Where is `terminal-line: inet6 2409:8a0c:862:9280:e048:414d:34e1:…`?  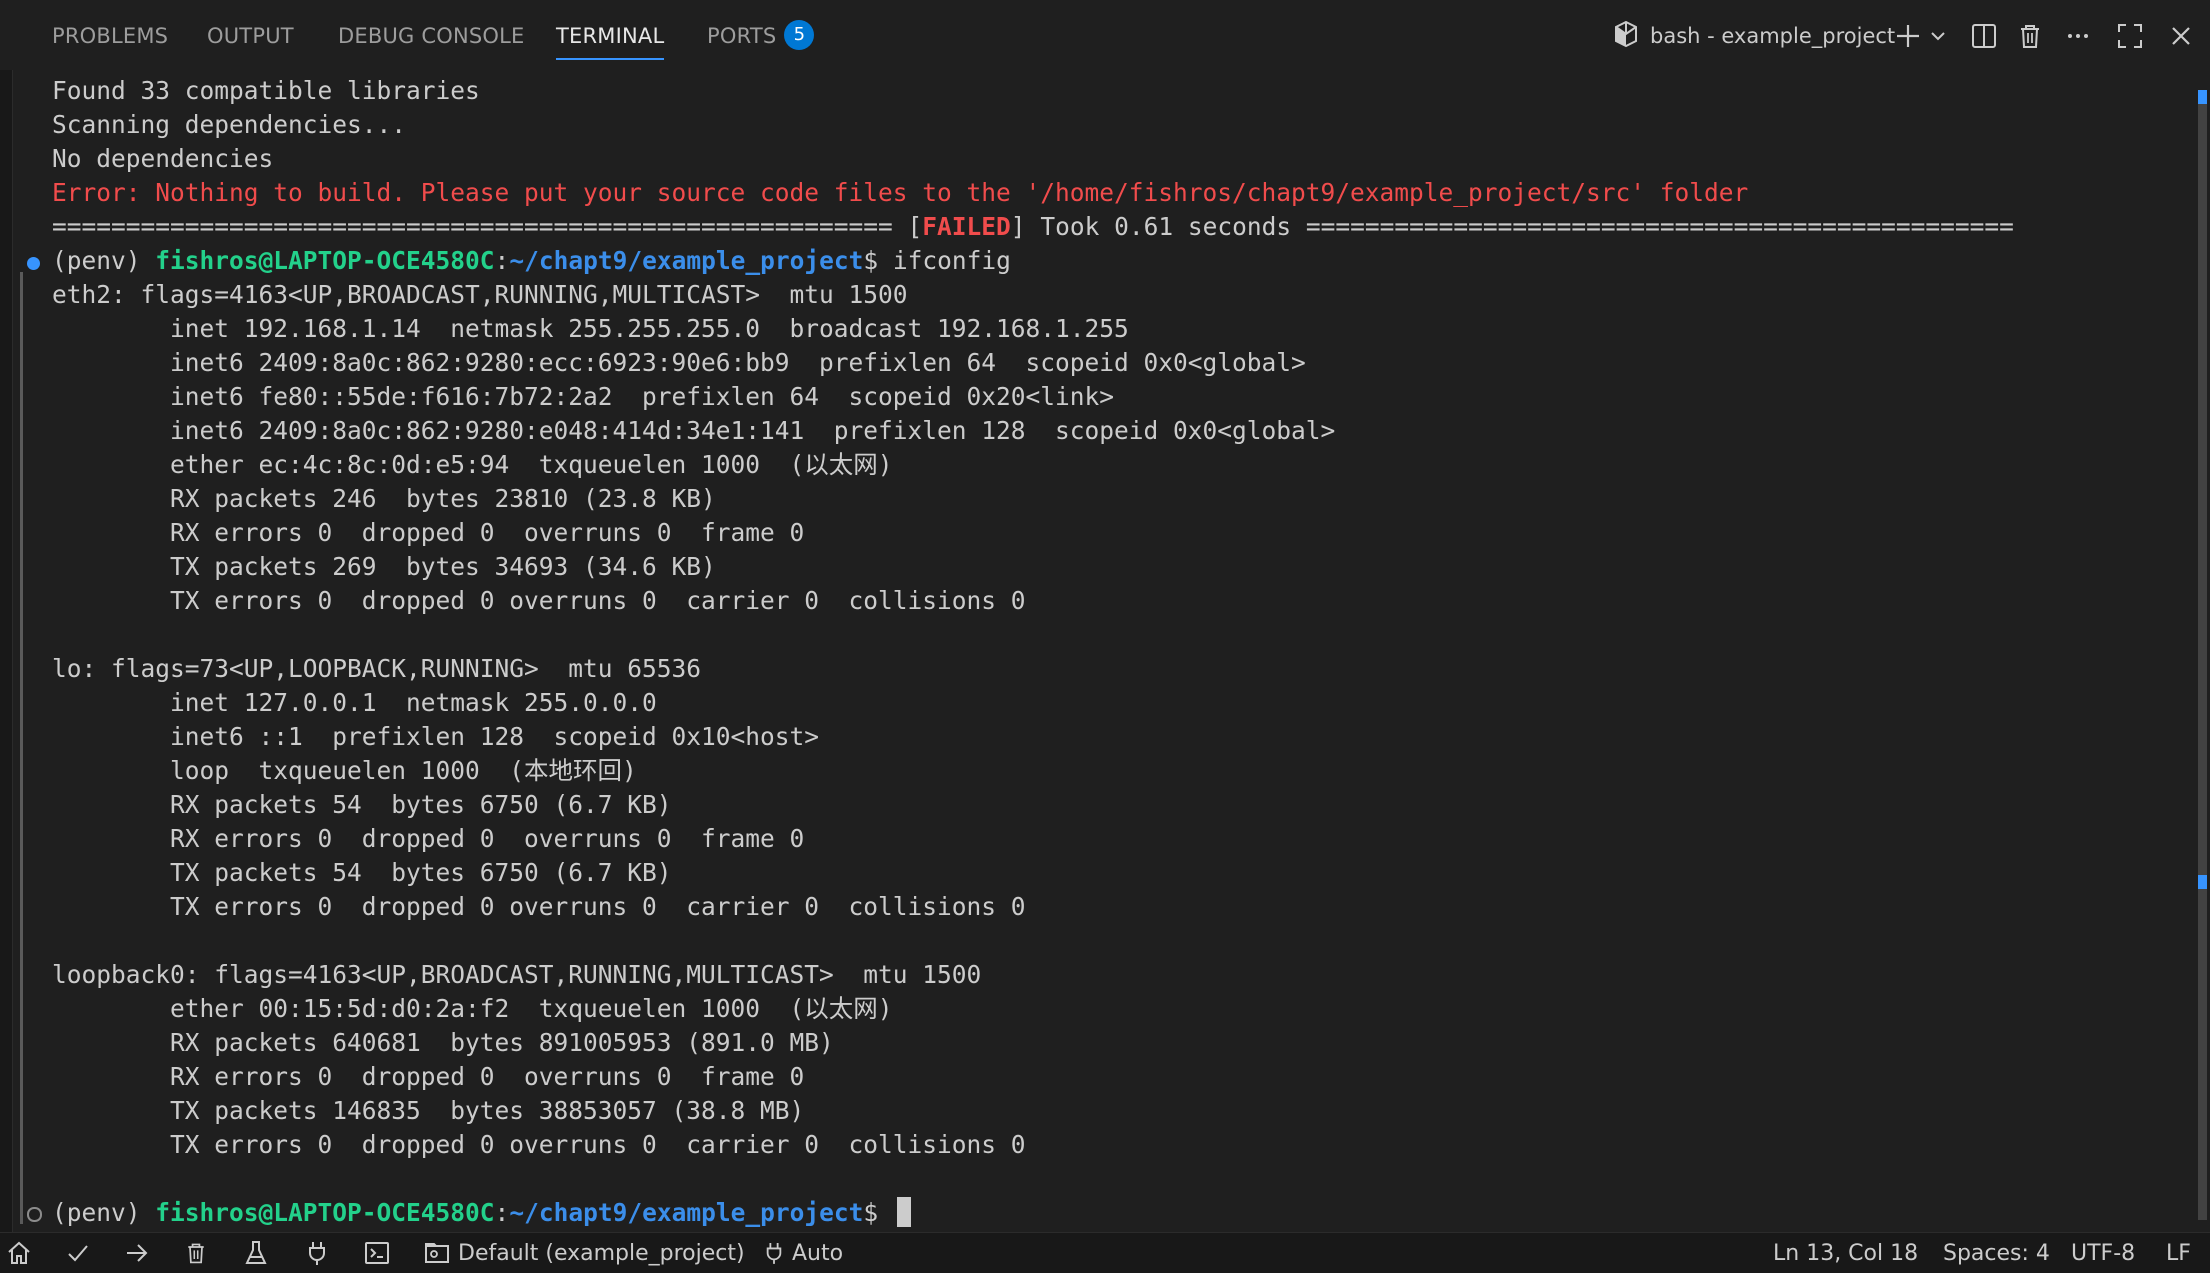
terminal-line: inet6 2409:8a0c:862:9280:e048:414d:34e1:… is located at coordinates (694, 430).